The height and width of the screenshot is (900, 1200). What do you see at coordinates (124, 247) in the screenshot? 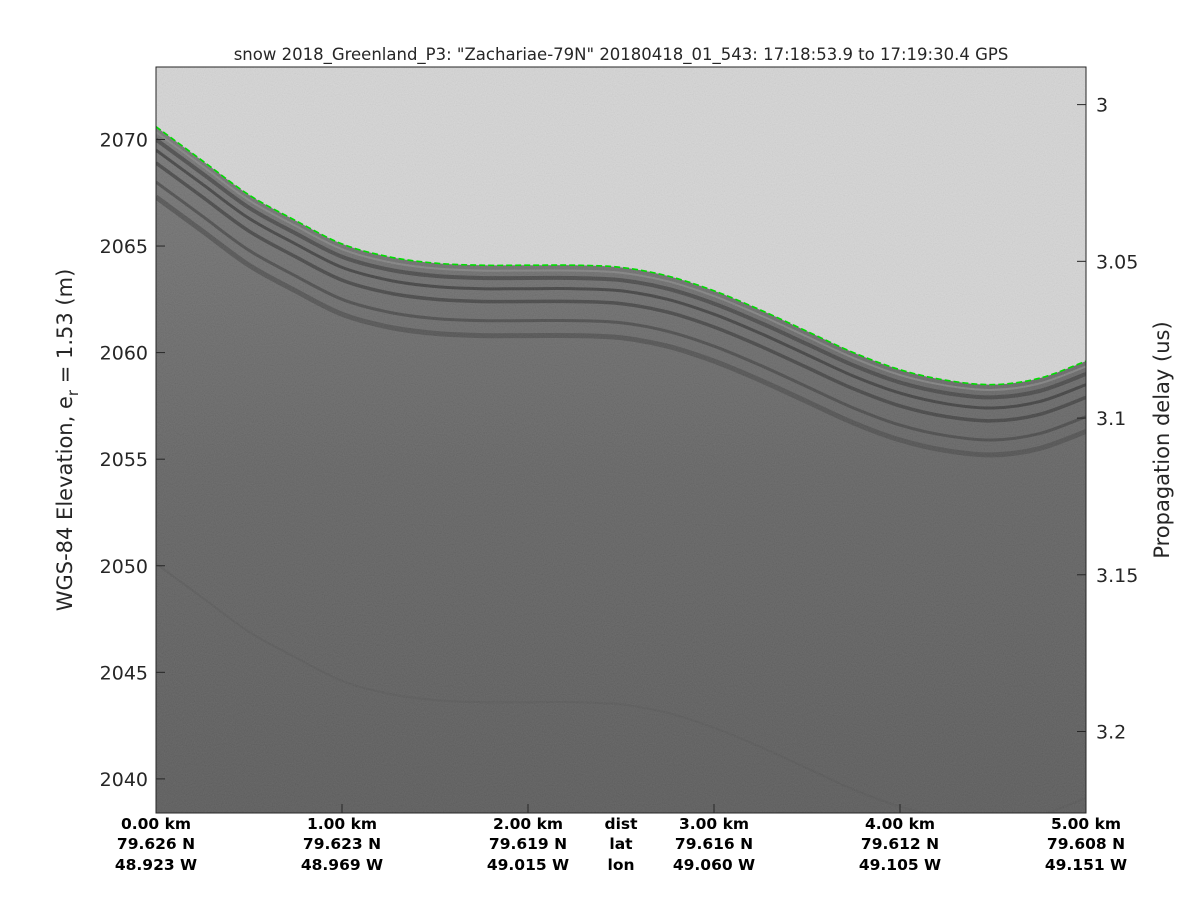
I see `left-tick-label: 2065` at bounding box center [124, 247].